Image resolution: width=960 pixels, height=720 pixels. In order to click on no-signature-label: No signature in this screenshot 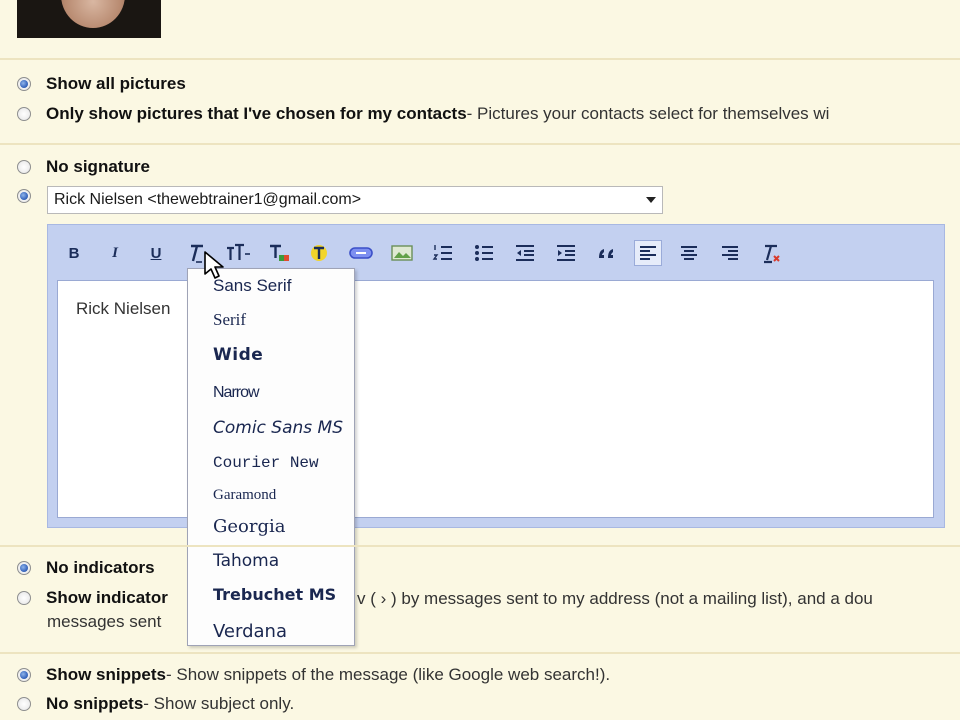, I will do `click(98, 166)`.